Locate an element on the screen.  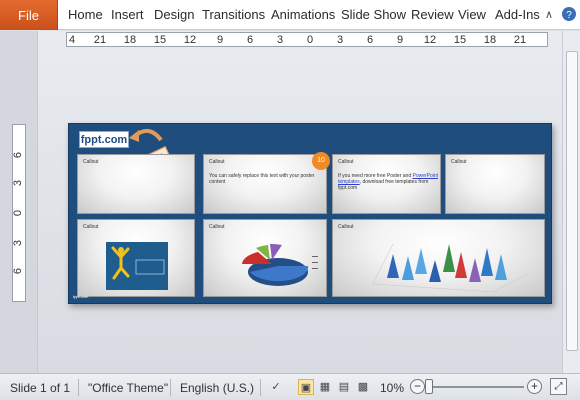
vertical-scrollbar is located at coordinates (571, 202).